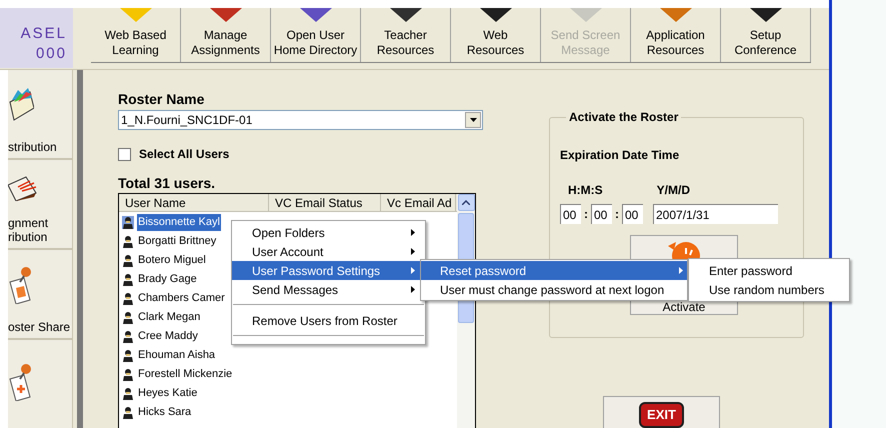  Describe the element at coordinates (162, 99) in the screenshot. I see `roster-name-label: Roster Name` at that location.